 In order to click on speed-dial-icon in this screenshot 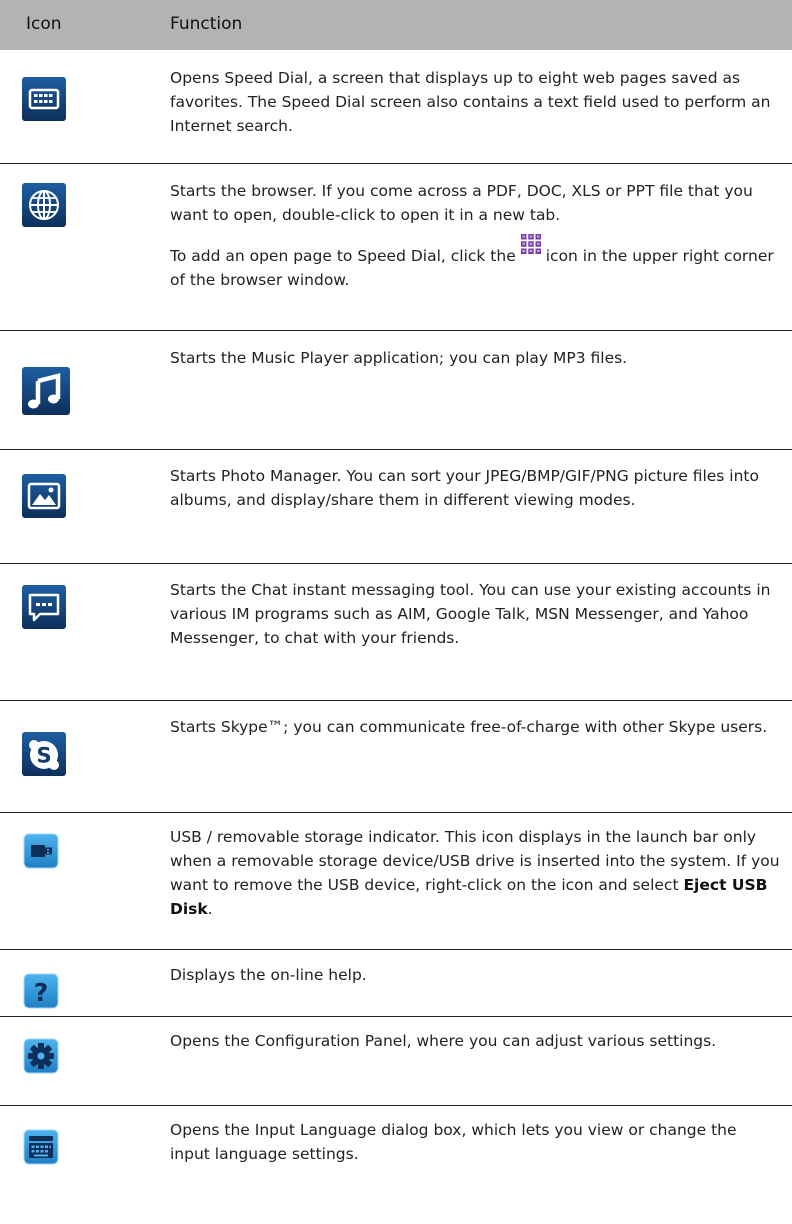, I will do `click(44, 99)`.